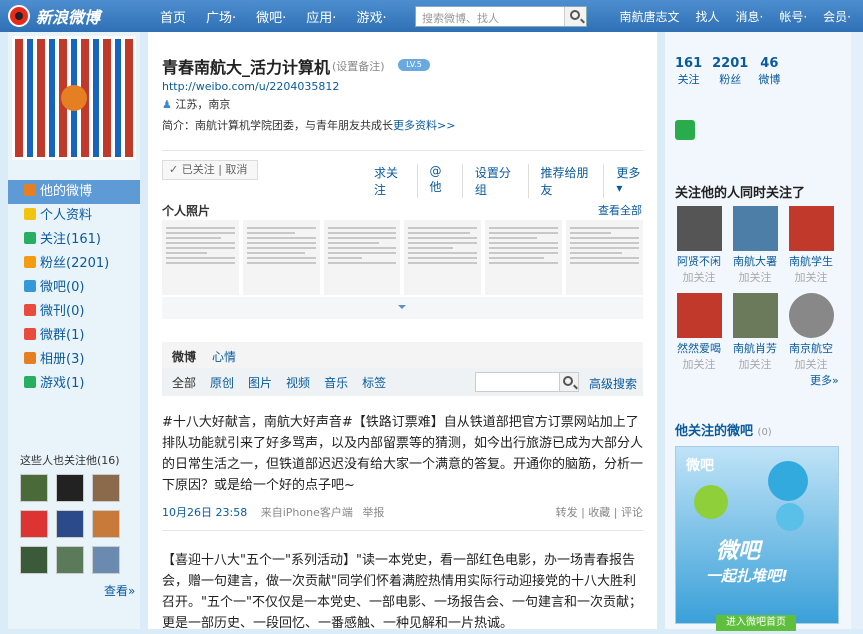  Describe the element at coordinates (769, 71) in the screenshot. I see `stat-weibo: 46 微博` at that location.